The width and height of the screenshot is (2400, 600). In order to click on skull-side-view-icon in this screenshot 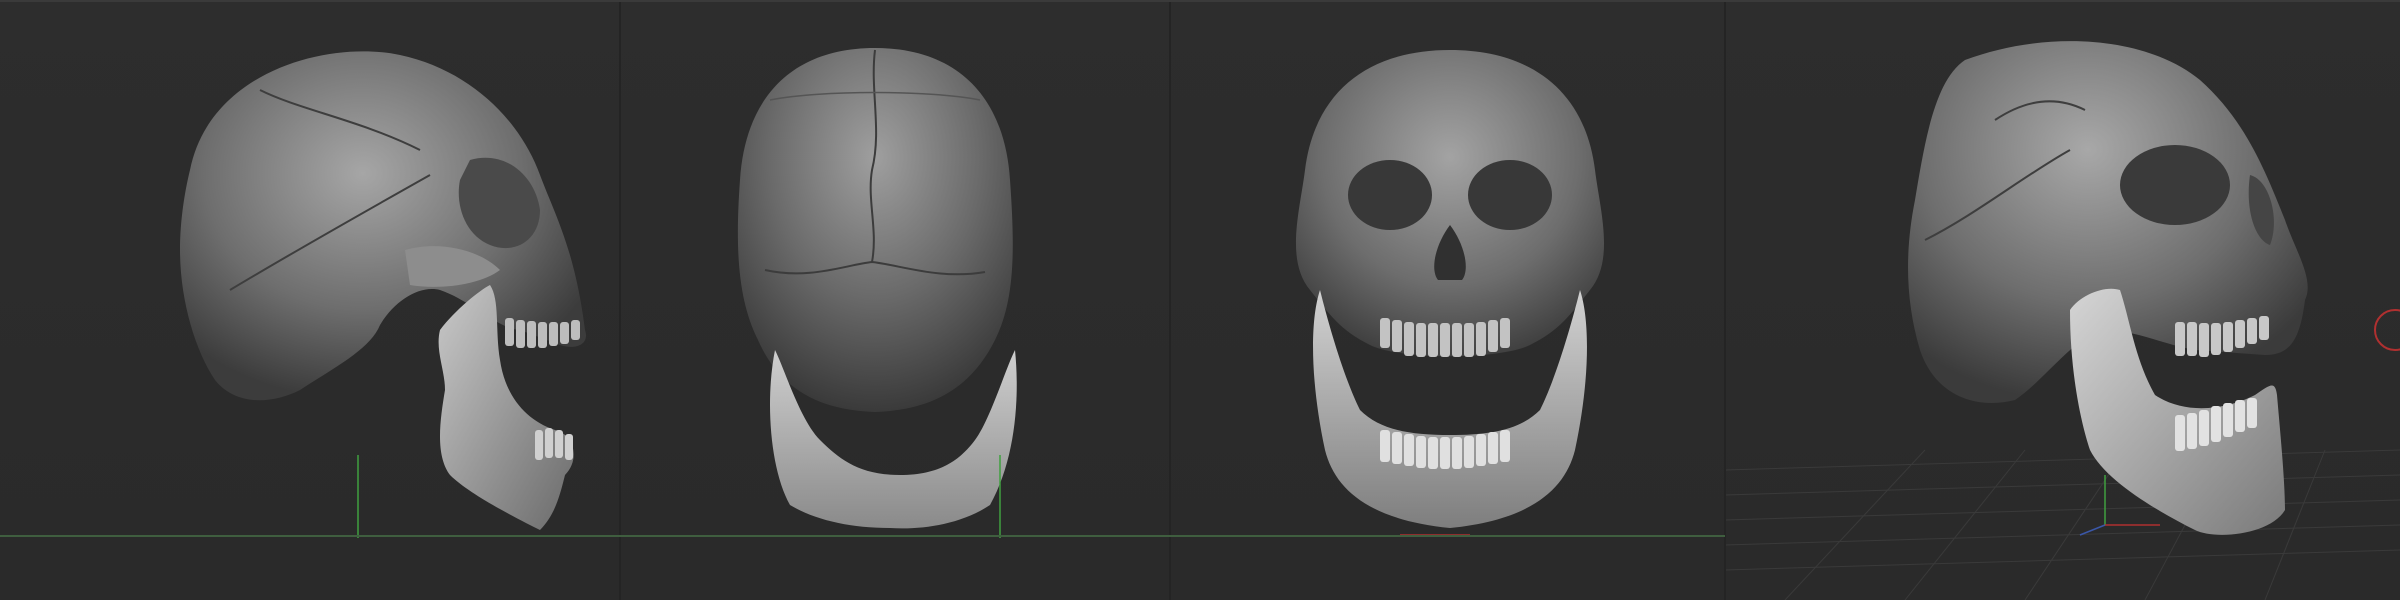, I will do `click(383, 294)`.